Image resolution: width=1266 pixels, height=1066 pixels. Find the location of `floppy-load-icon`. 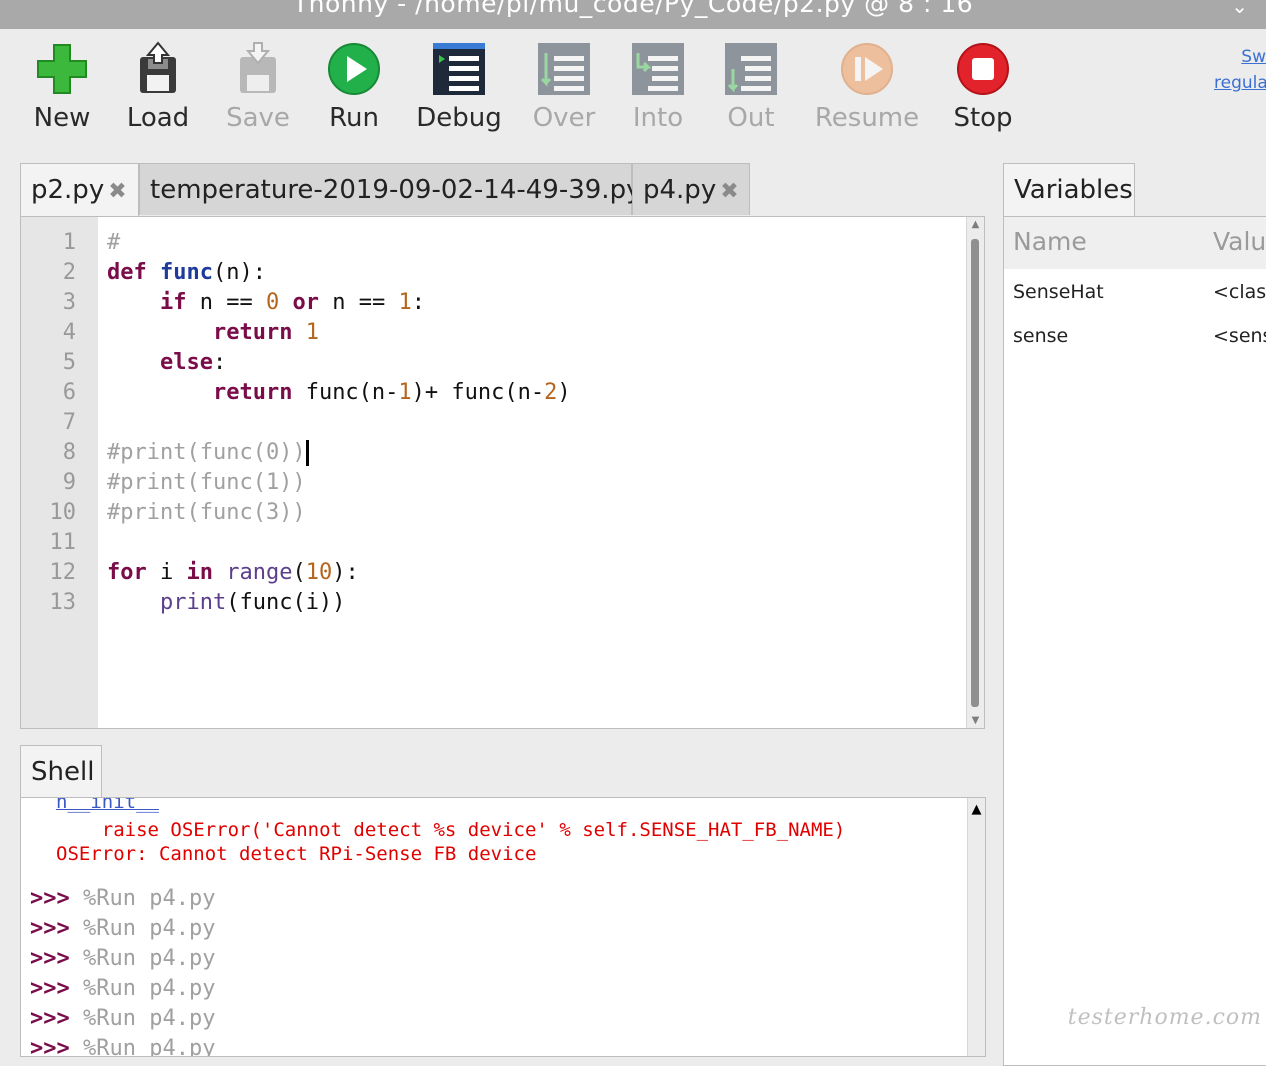

floppy-load-icon is located at coordinates (158, 67).